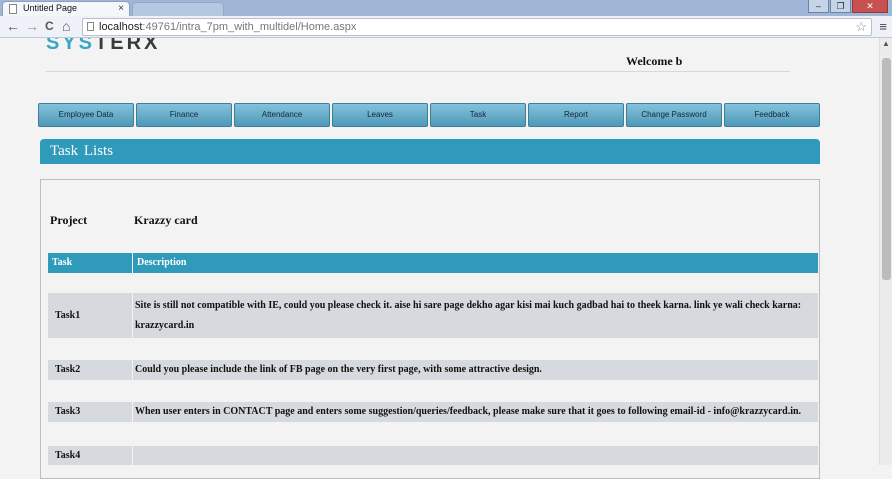 This screenshot has height=479, width=892. I want to click on menu-leaves: Leaves, so click(380, 115).